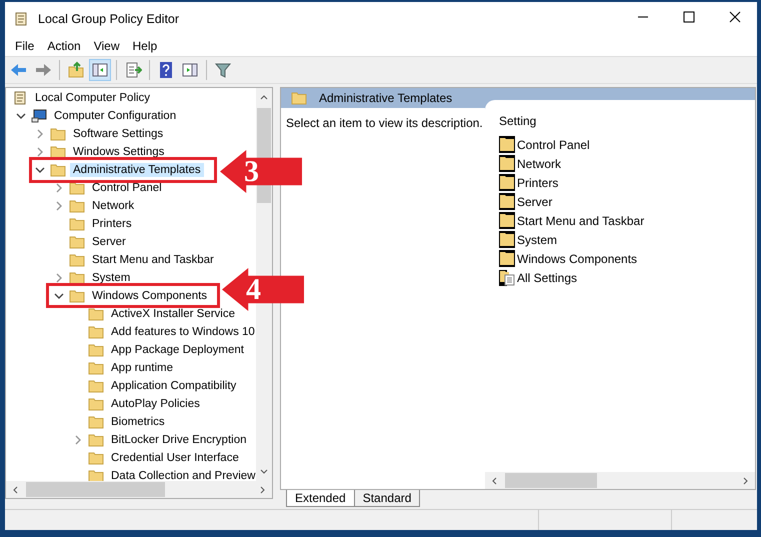 This screenshot has width=761, height=537. What do you see at coordinates (580, 221) in the screenshot?
I see `setting-item: Start Menu and Taskbar` at bounding box center [580, 221].